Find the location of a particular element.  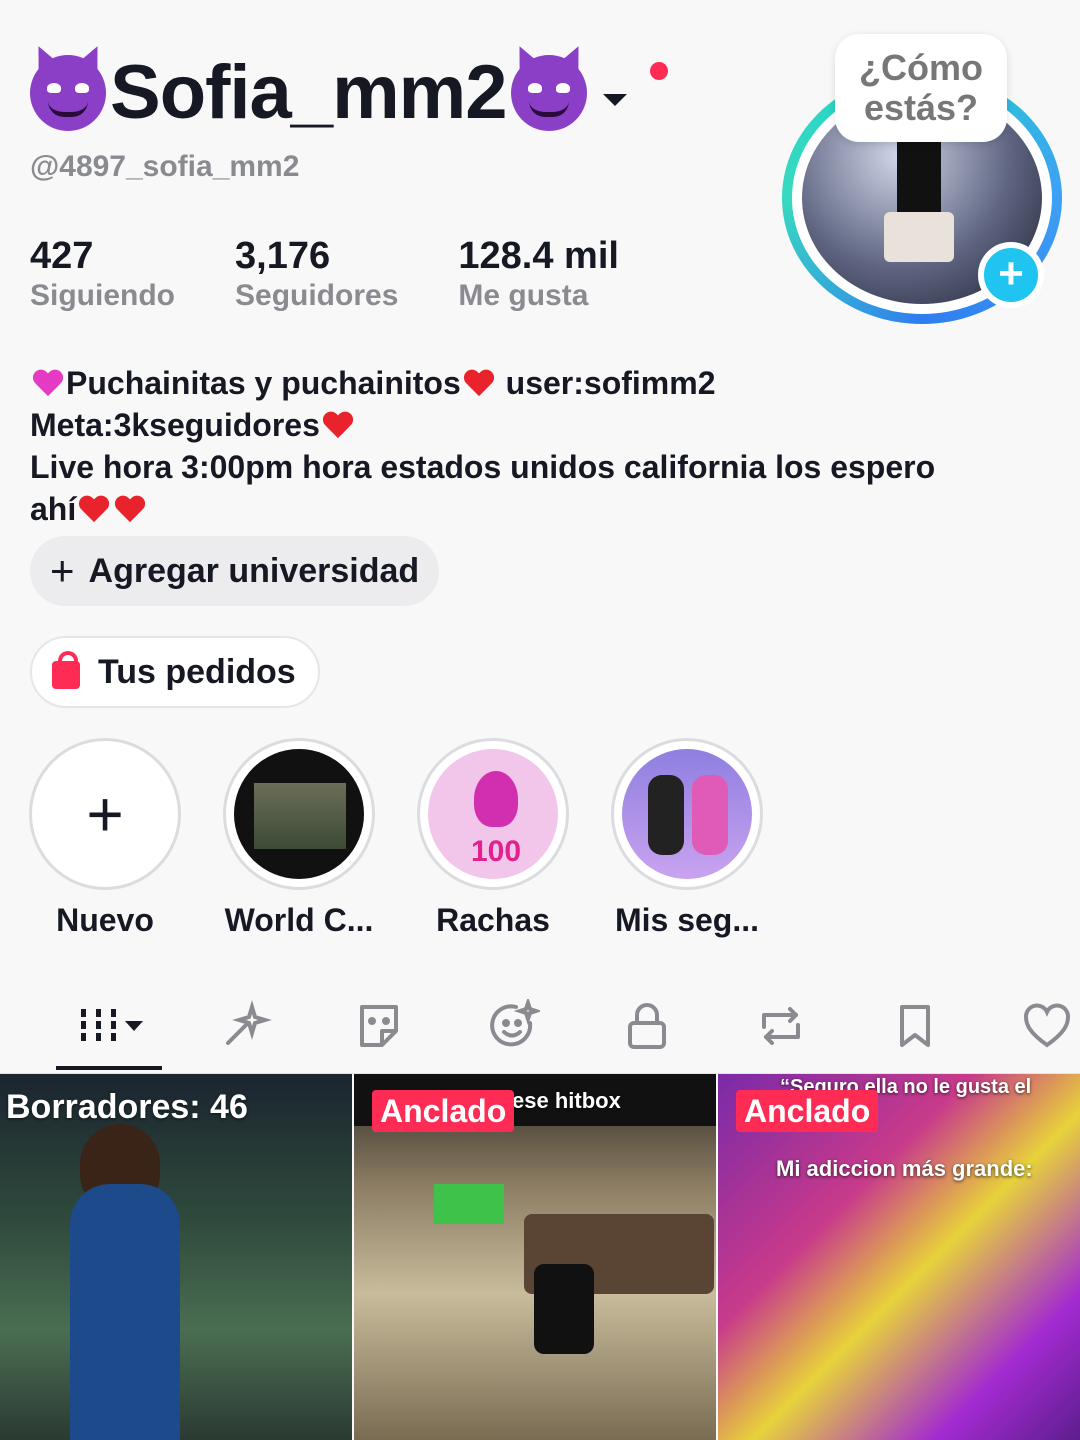

video-tile-pinned: ese hitbox Anclado is located at coordinates (535, 1257).